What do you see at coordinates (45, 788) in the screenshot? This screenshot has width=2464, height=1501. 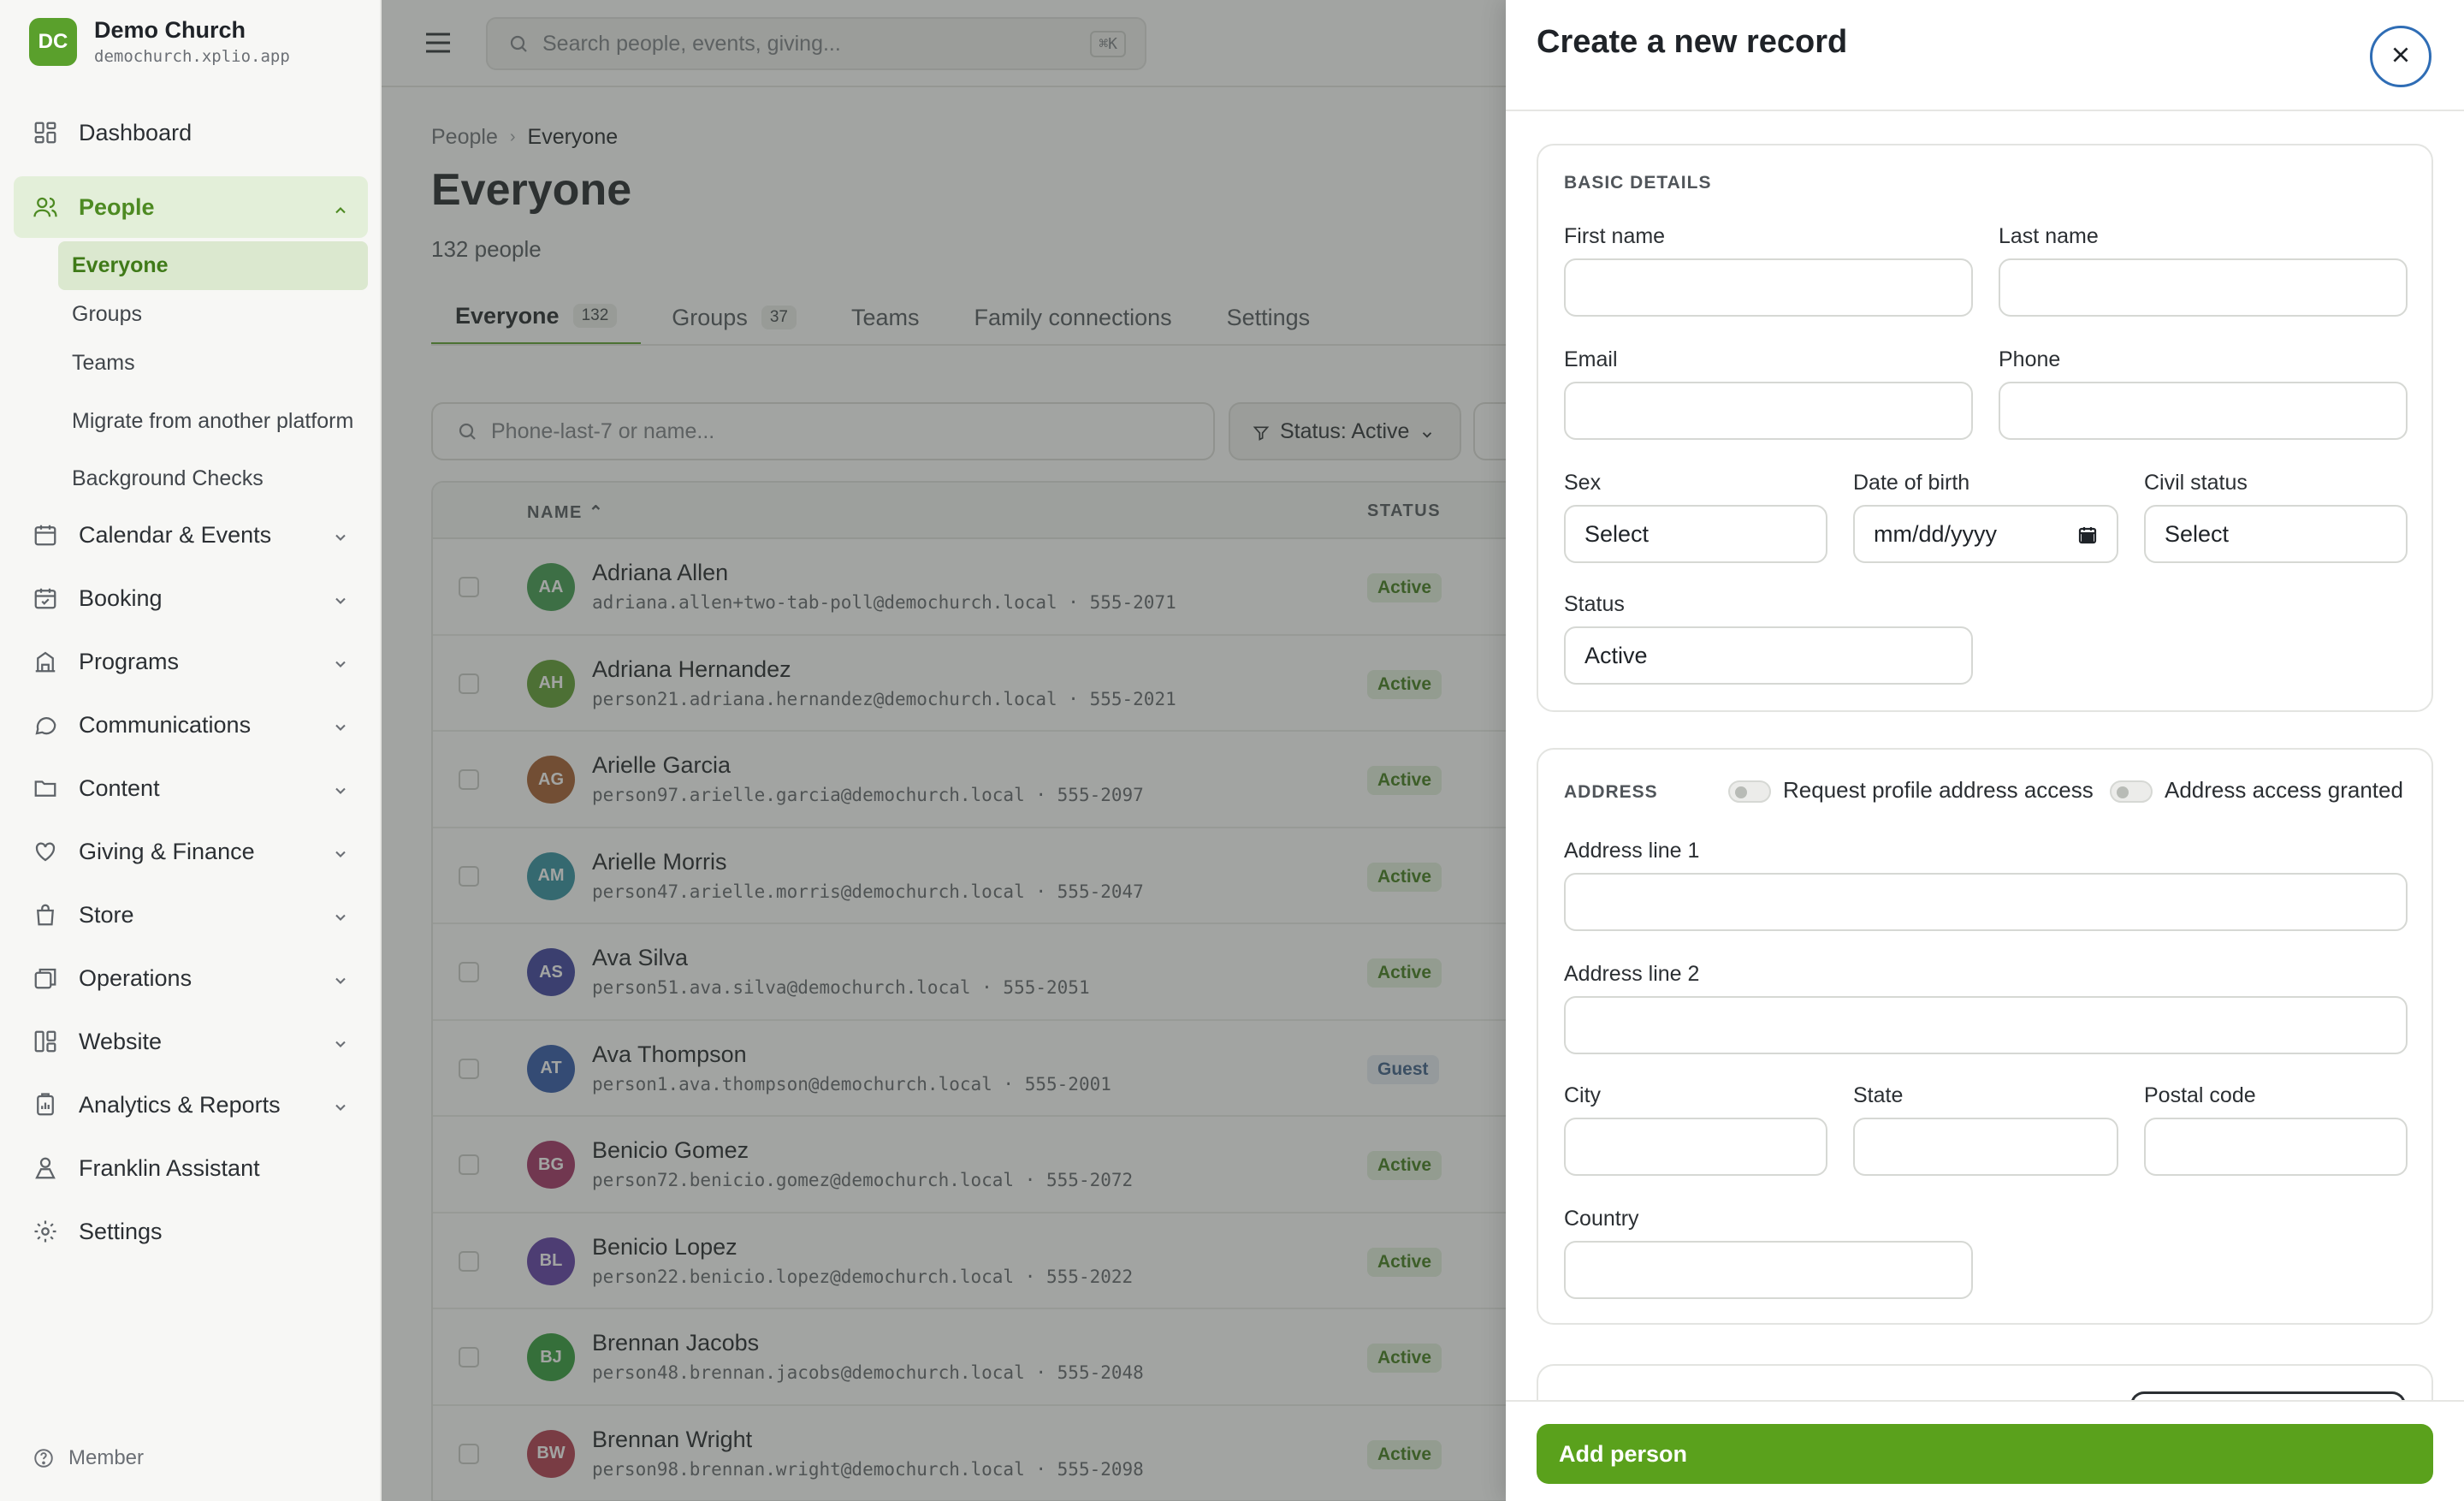 I see `folder-icon` at bounding box center [45, 788].